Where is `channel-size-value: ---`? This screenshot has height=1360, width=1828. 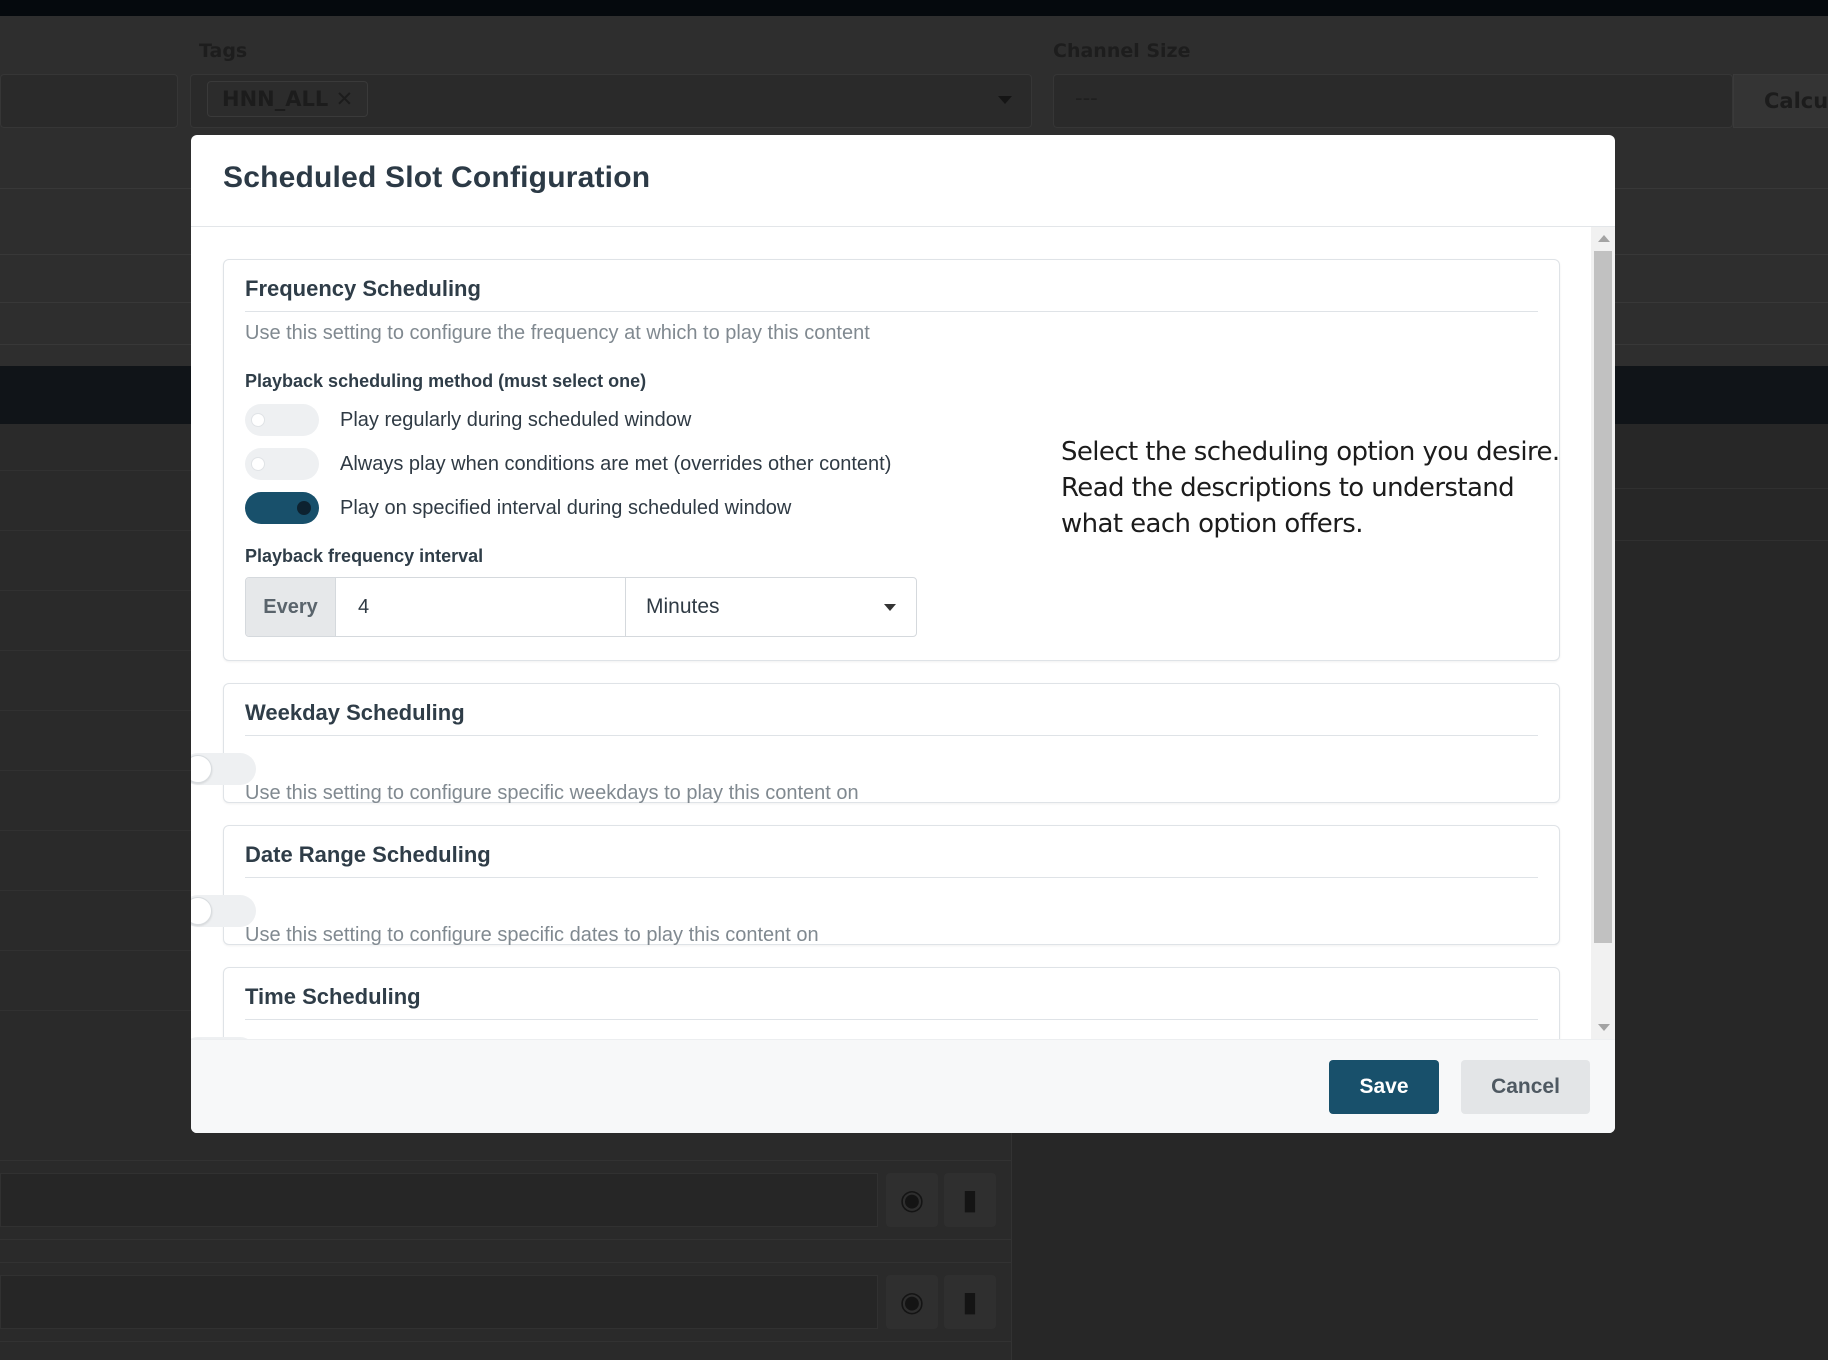 channel-size-value: --- is located at coordinates (1086, 98).